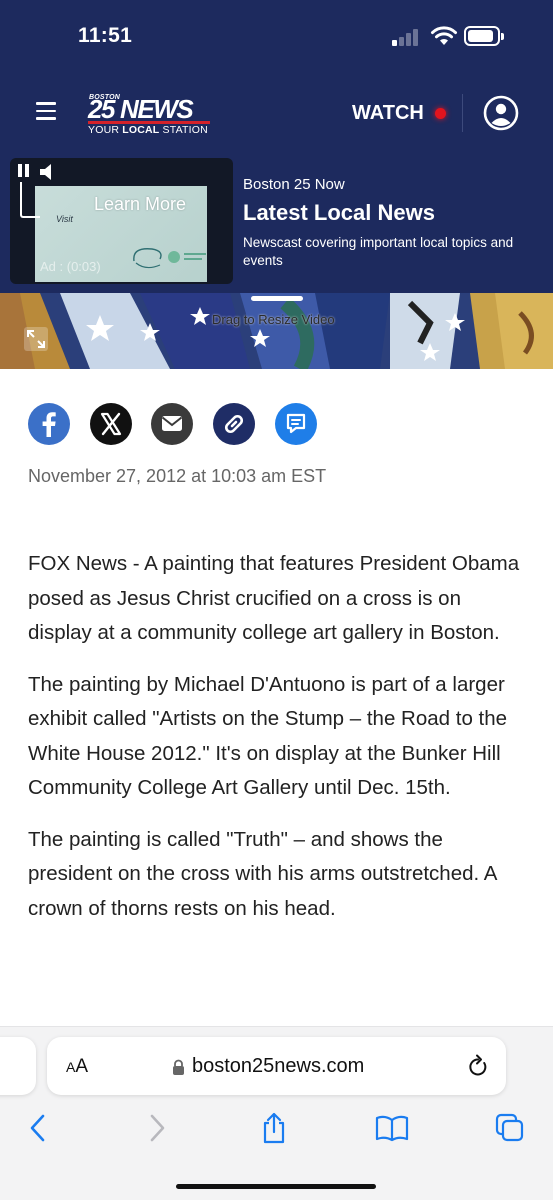  Describe the element at coordinates (70, 266) in the screenshot. I see `ad-countdown: Ad : (0:03)` at that location.